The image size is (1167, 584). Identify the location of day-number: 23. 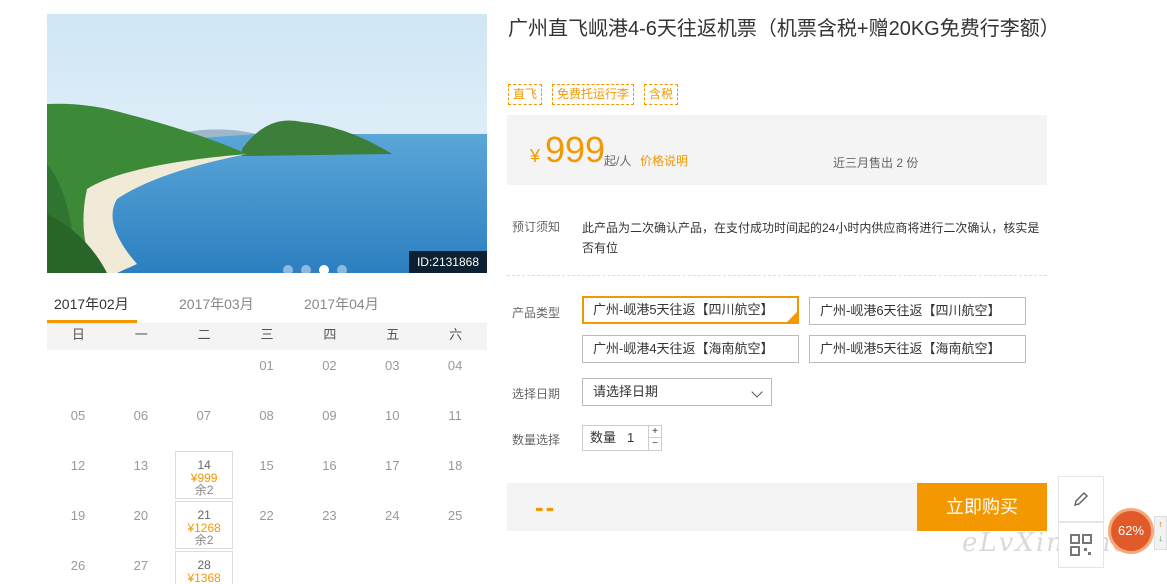
(329, 515).